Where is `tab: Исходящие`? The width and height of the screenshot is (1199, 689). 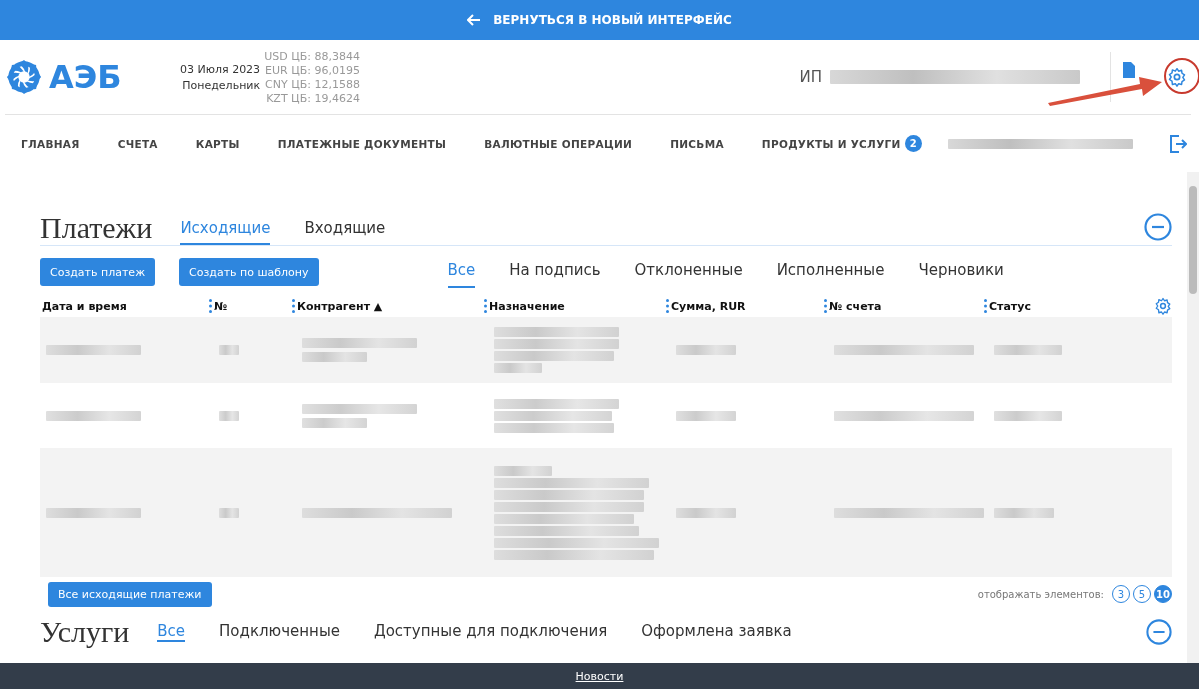 tab: Исходящие is located at coordinates (225, 232).